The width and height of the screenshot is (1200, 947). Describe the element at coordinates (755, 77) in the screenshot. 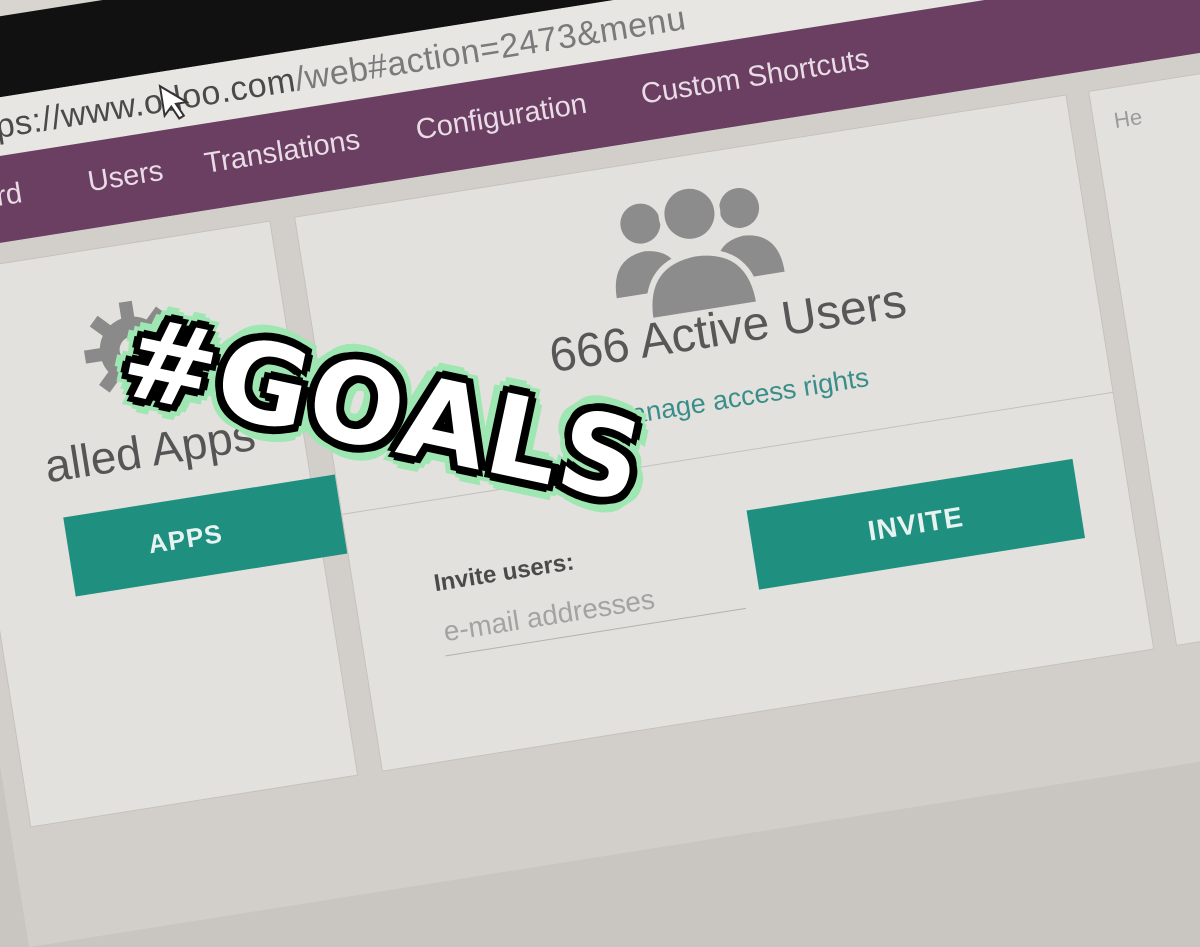

I see `menu-custom-shortcuts: Custom Shortcuts` at that location.